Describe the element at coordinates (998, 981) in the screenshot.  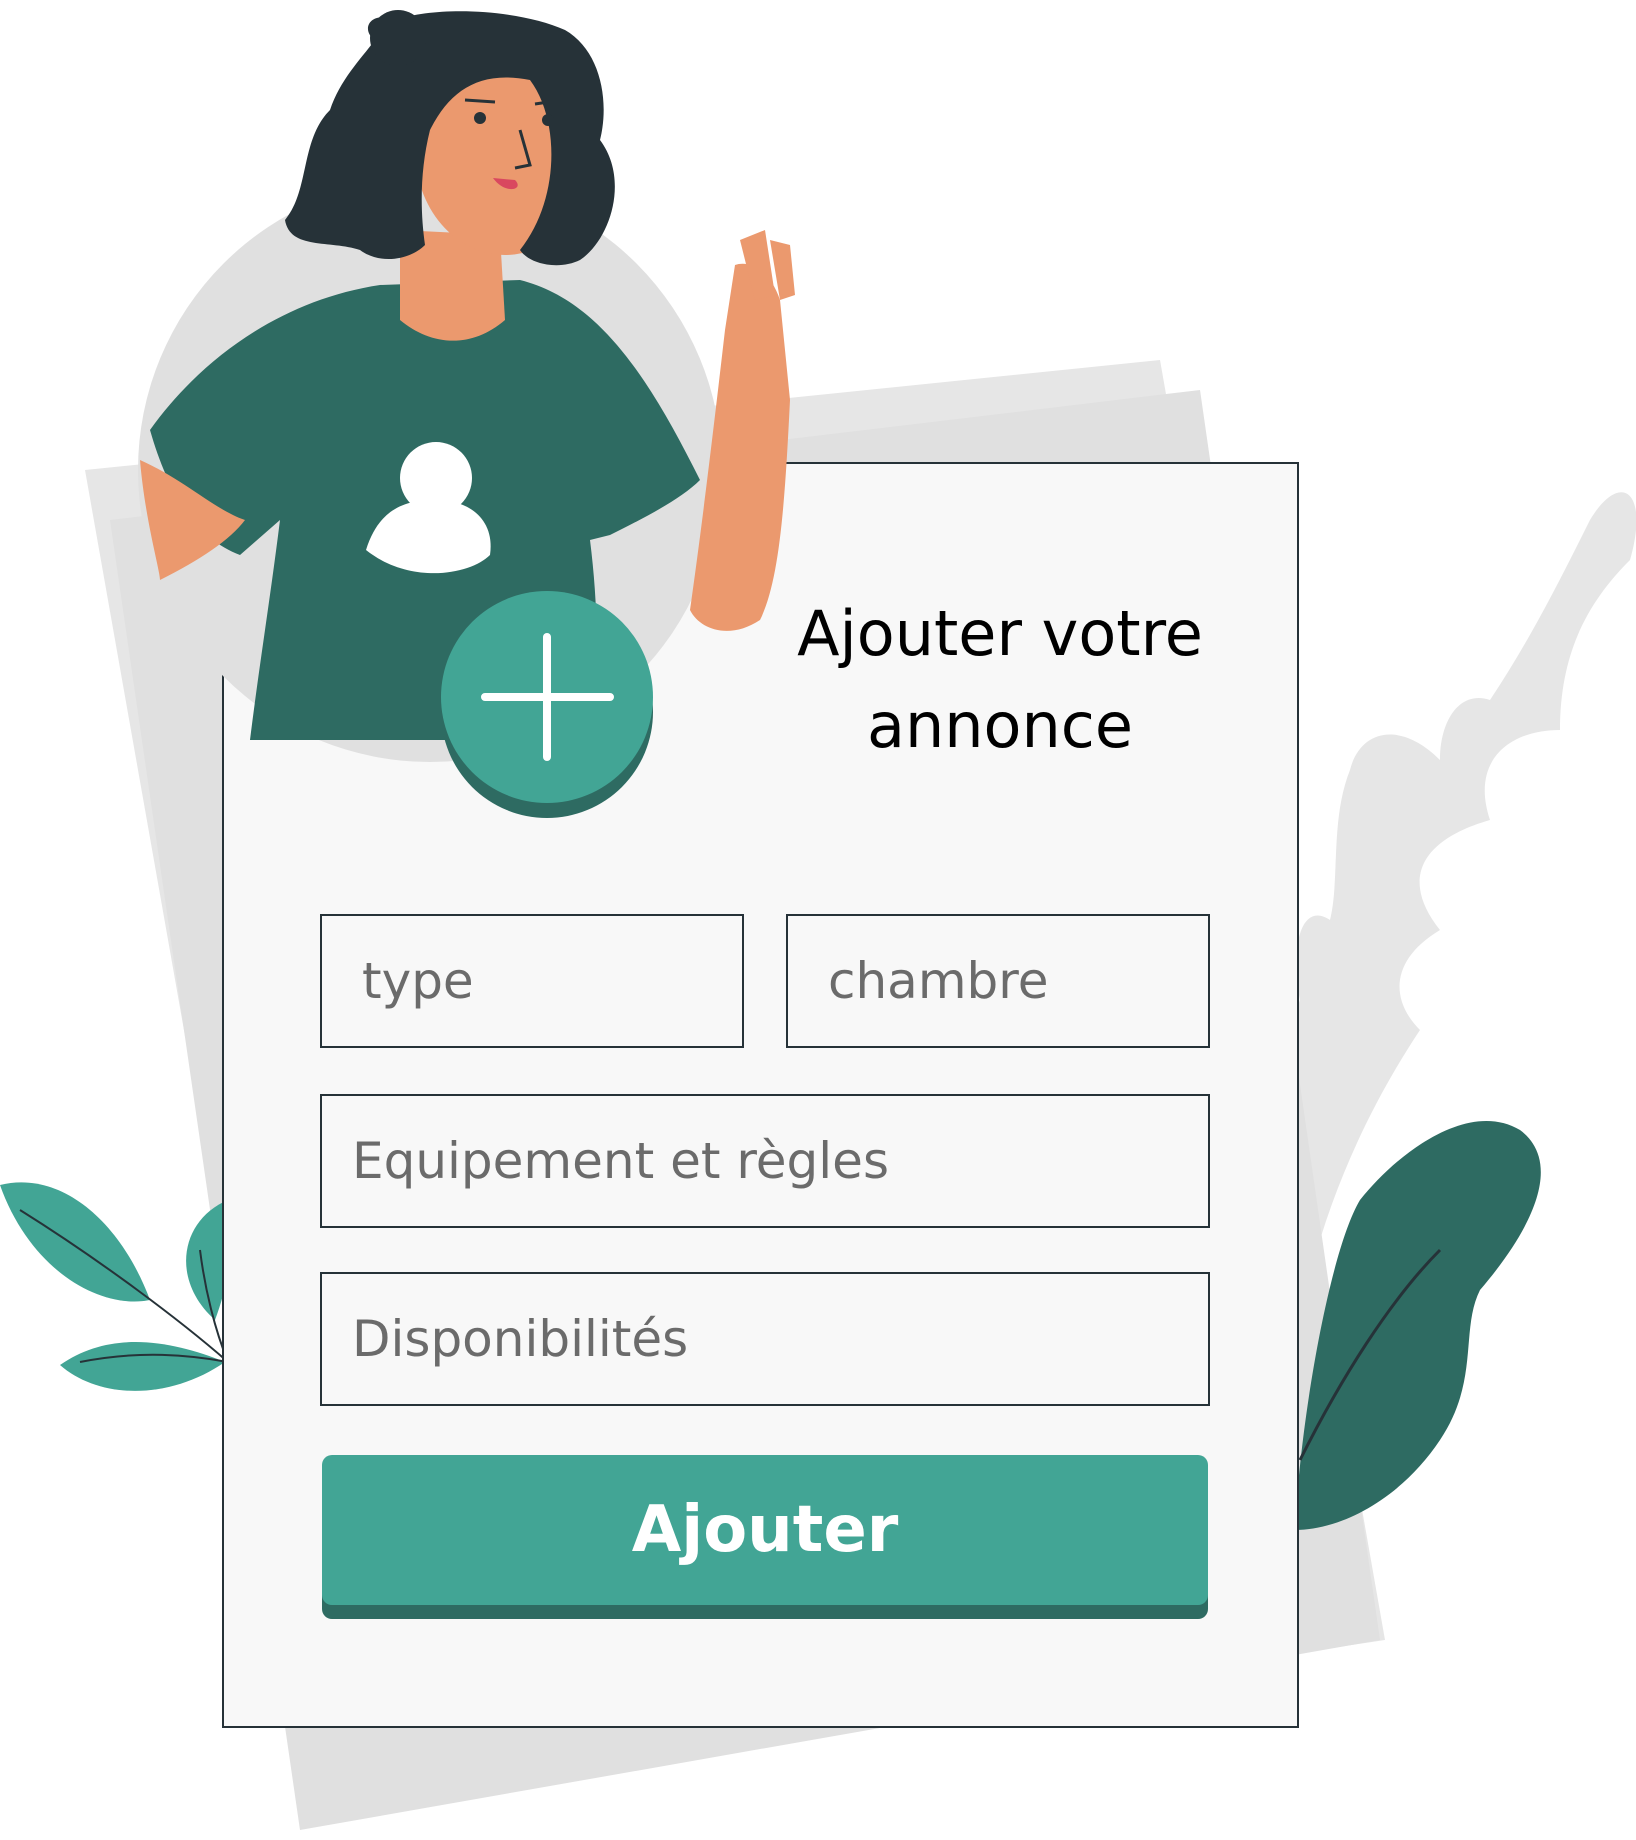
I see `chambre-input` at that location.